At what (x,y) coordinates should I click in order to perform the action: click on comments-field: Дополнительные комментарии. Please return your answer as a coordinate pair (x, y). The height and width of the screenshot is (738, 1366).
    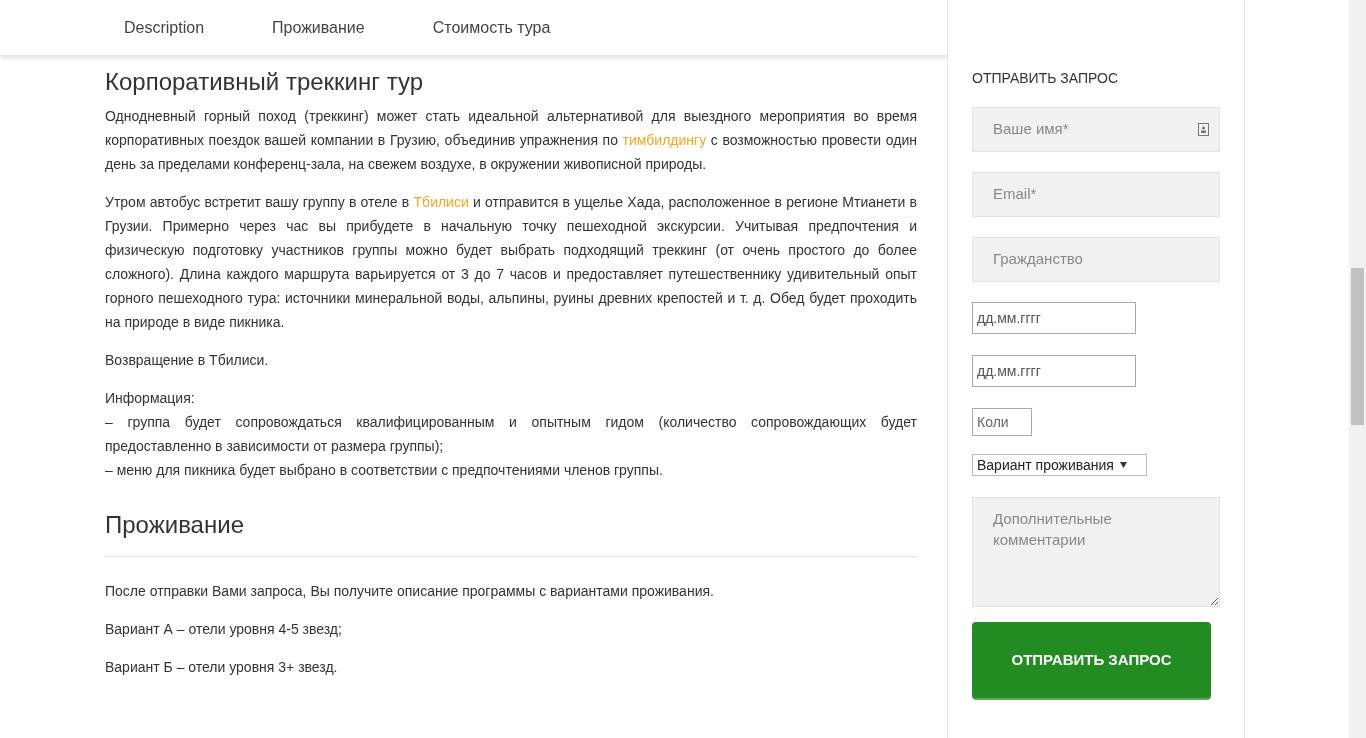
    Looking at the image, I should click on (1096, 552).